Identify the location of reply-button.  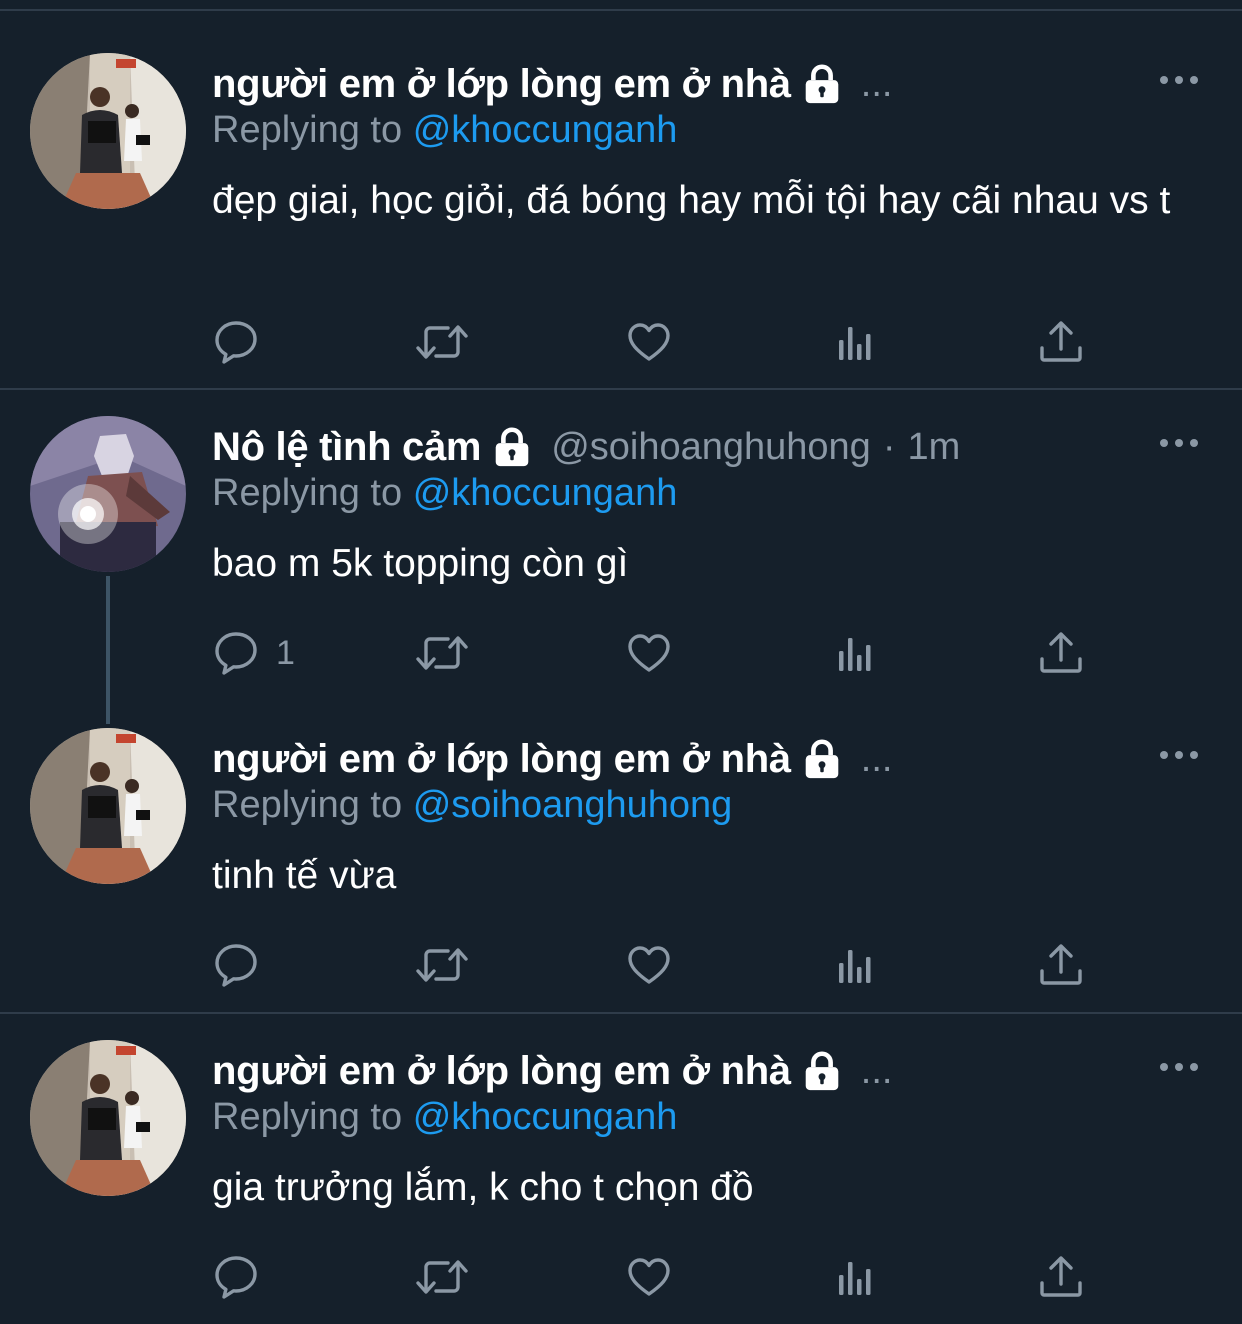
(244, 1277).